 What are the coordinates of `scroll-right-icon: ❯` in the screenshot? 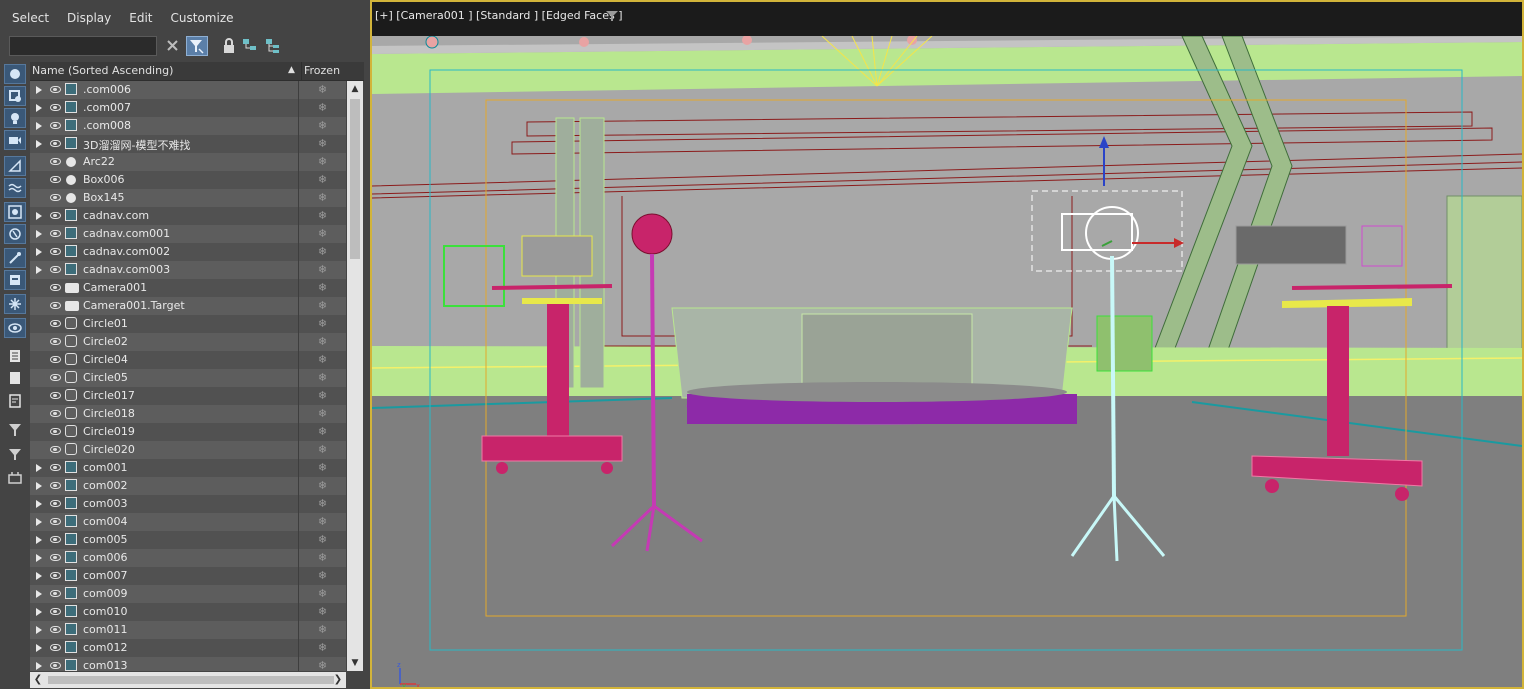 It's located at (338, 680).